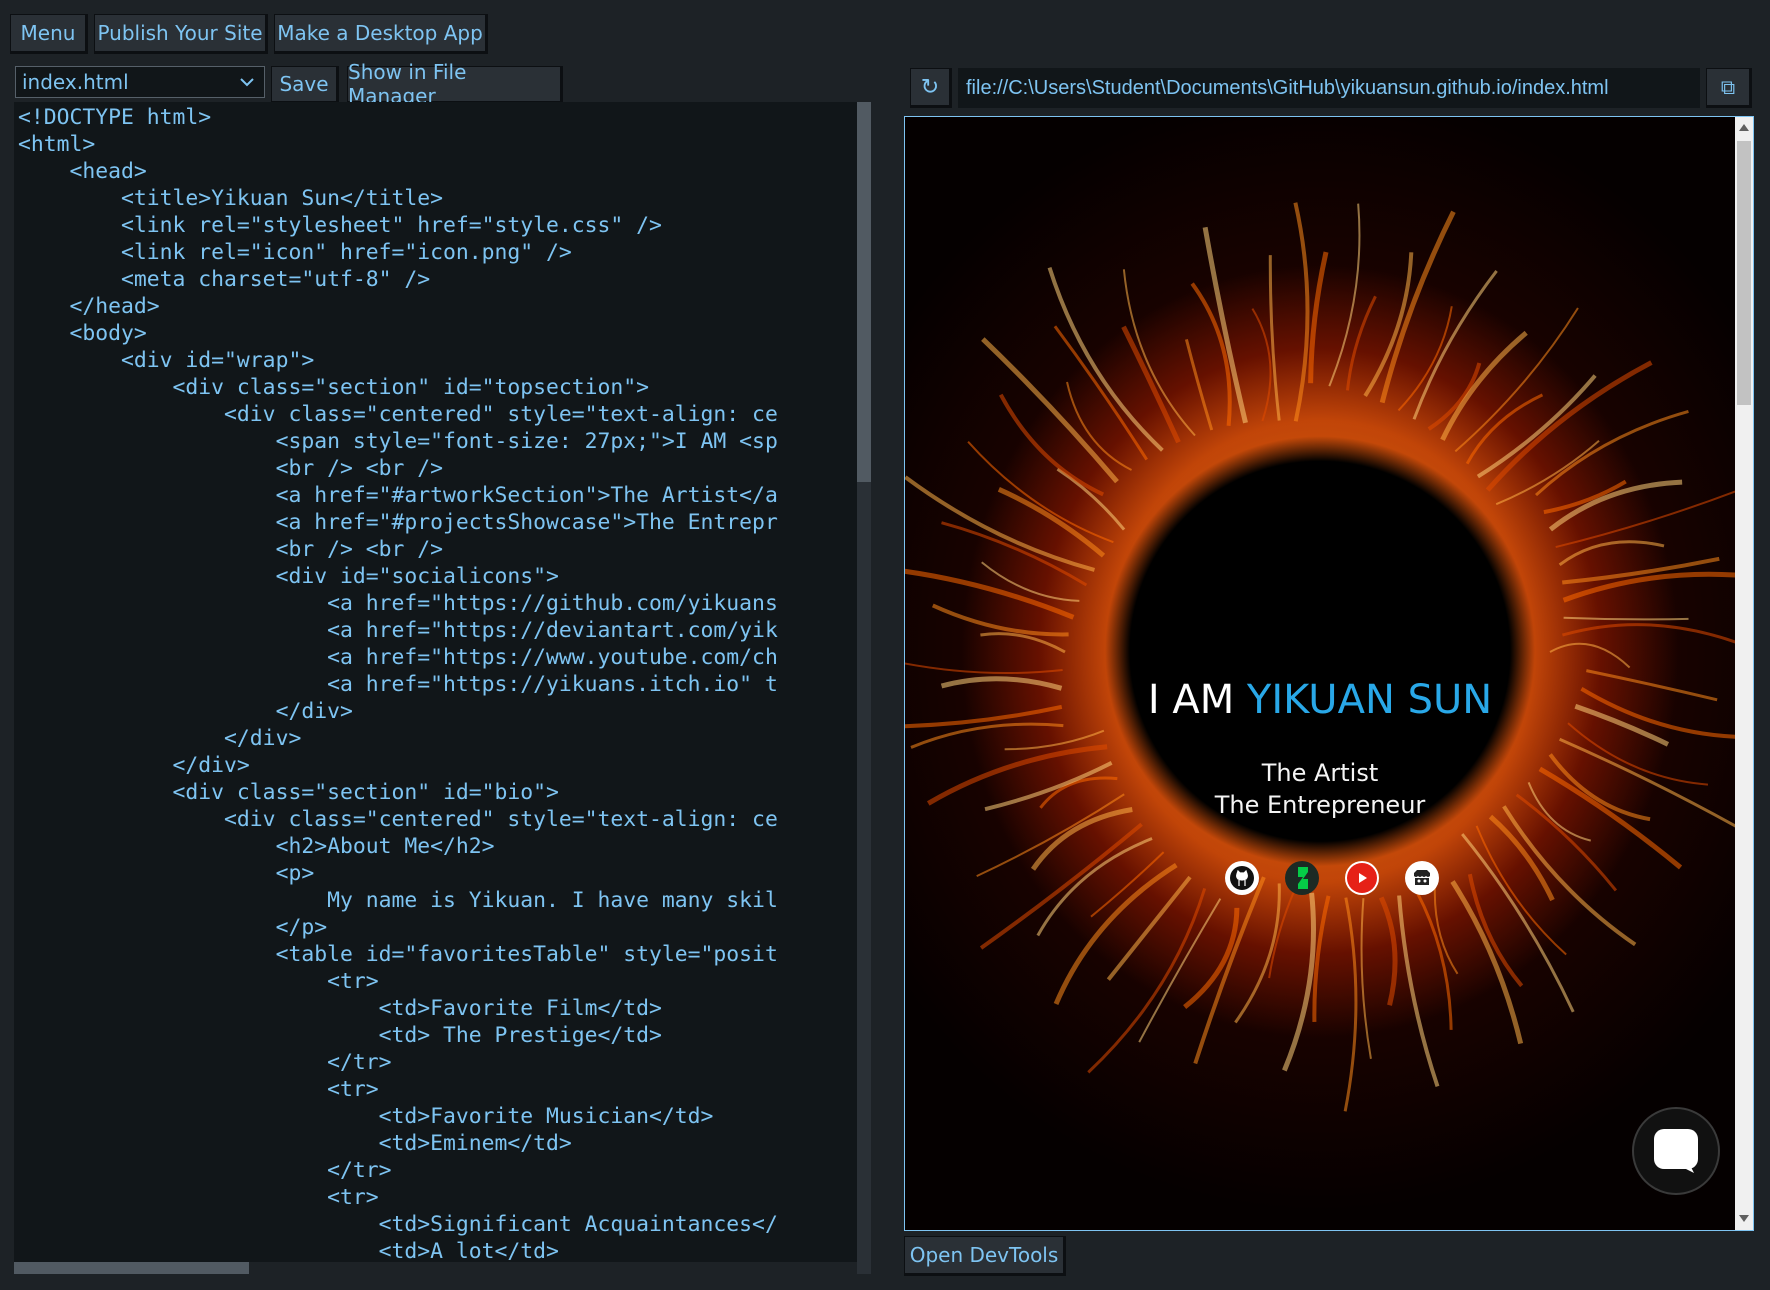 Image resolution: width=1770 pixels, height=1290 pixels. I want to click on chevron-down-icon, so click(247, 82).